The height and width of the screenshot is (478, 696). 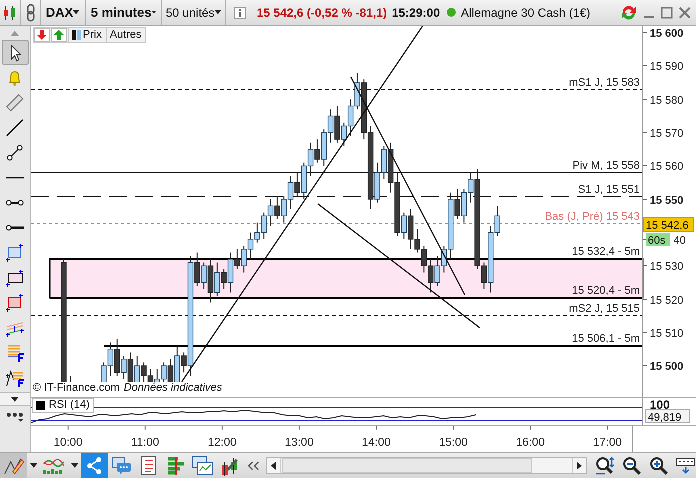 I want to click on comment-icon, so click(x=121, y=466).